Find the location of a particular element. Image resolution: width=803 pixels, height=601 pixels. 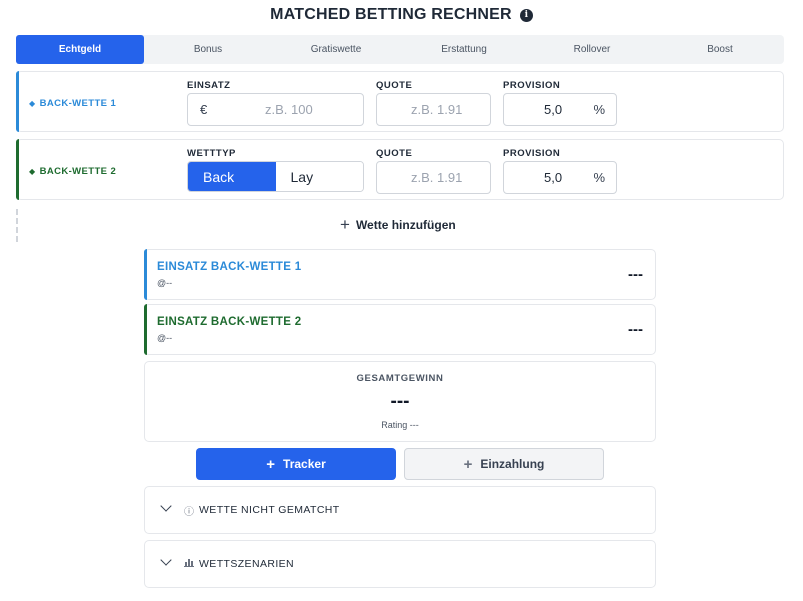

stake-label: EINSATZ is located at coordinates (209, 85).